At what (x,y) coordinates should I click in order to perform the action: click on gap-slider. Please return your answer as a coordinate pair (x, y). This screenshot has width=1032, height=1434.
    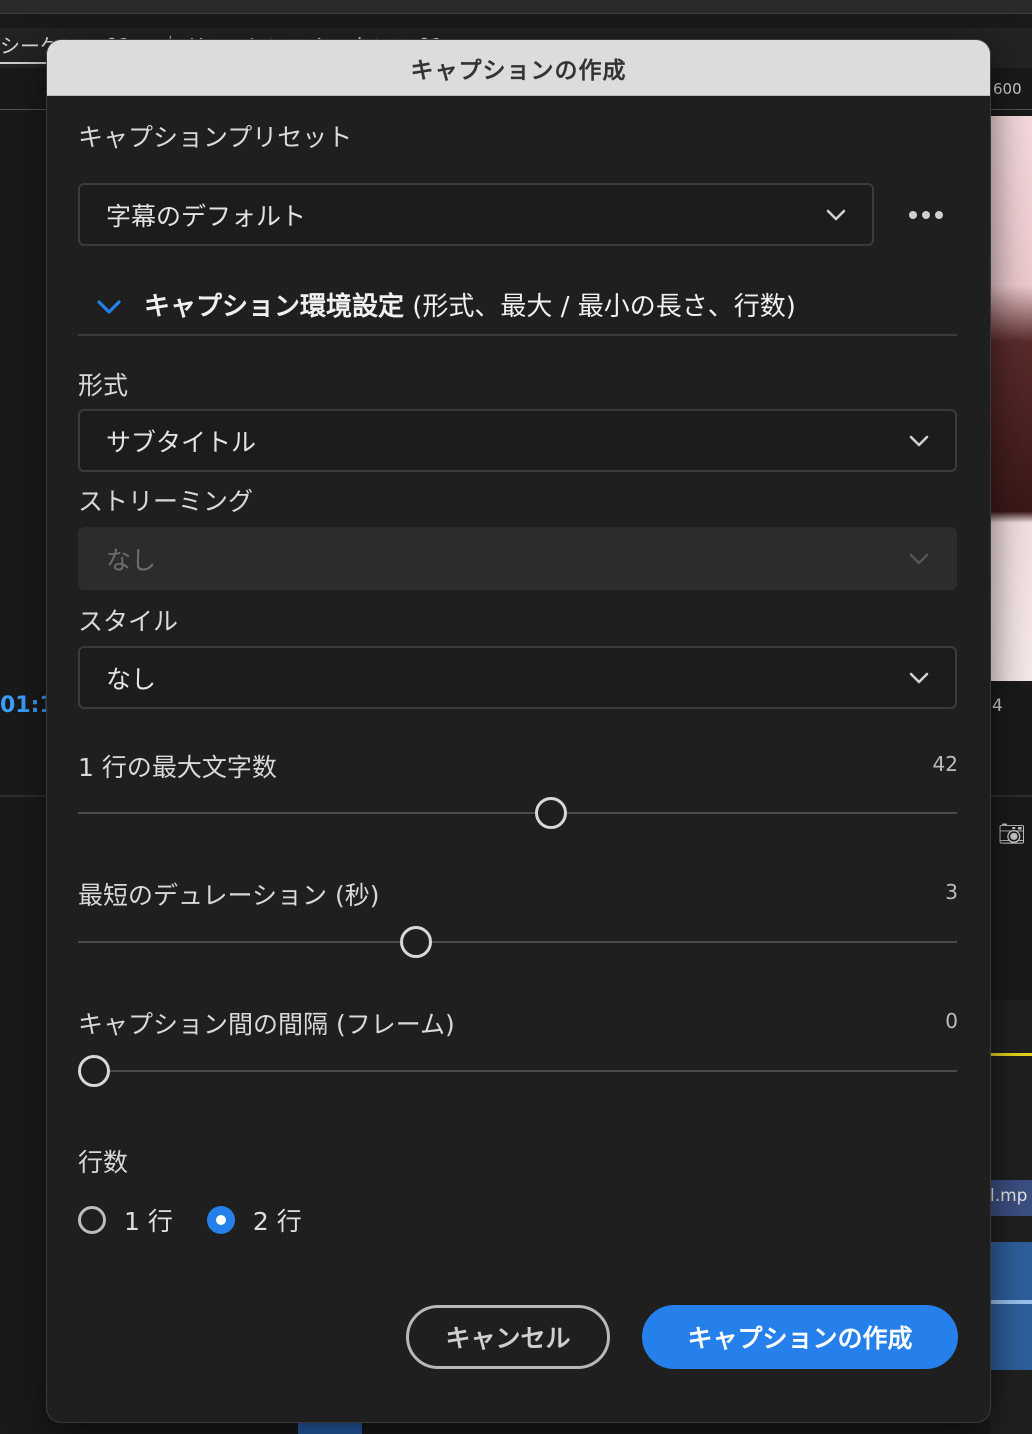
    Looking at the image, I should click on (517, 1071).